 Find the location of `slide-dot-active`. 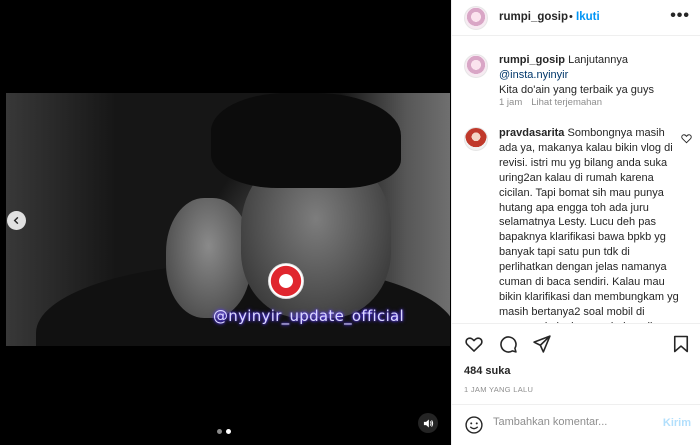

slide-dot-active is located at coordinates (228, 431).